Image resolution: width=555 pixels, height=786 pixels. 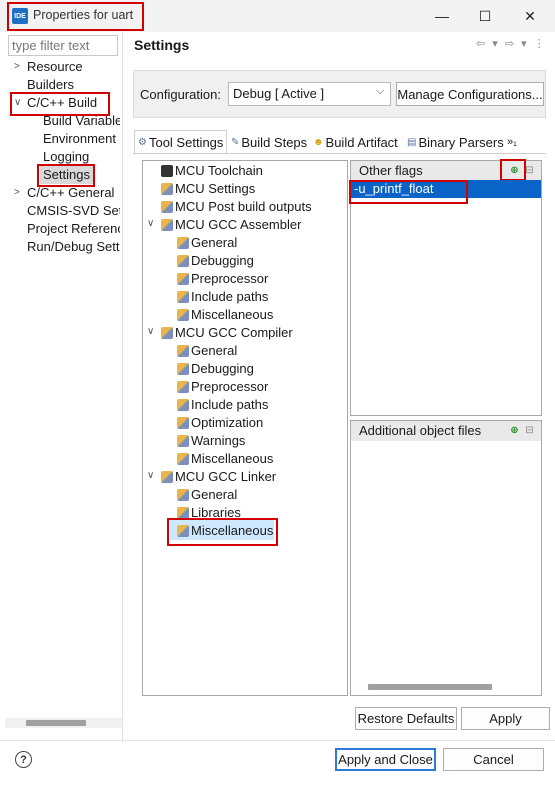 I want to click on left-scrollbar-thumb, so click(x=56, y=723).